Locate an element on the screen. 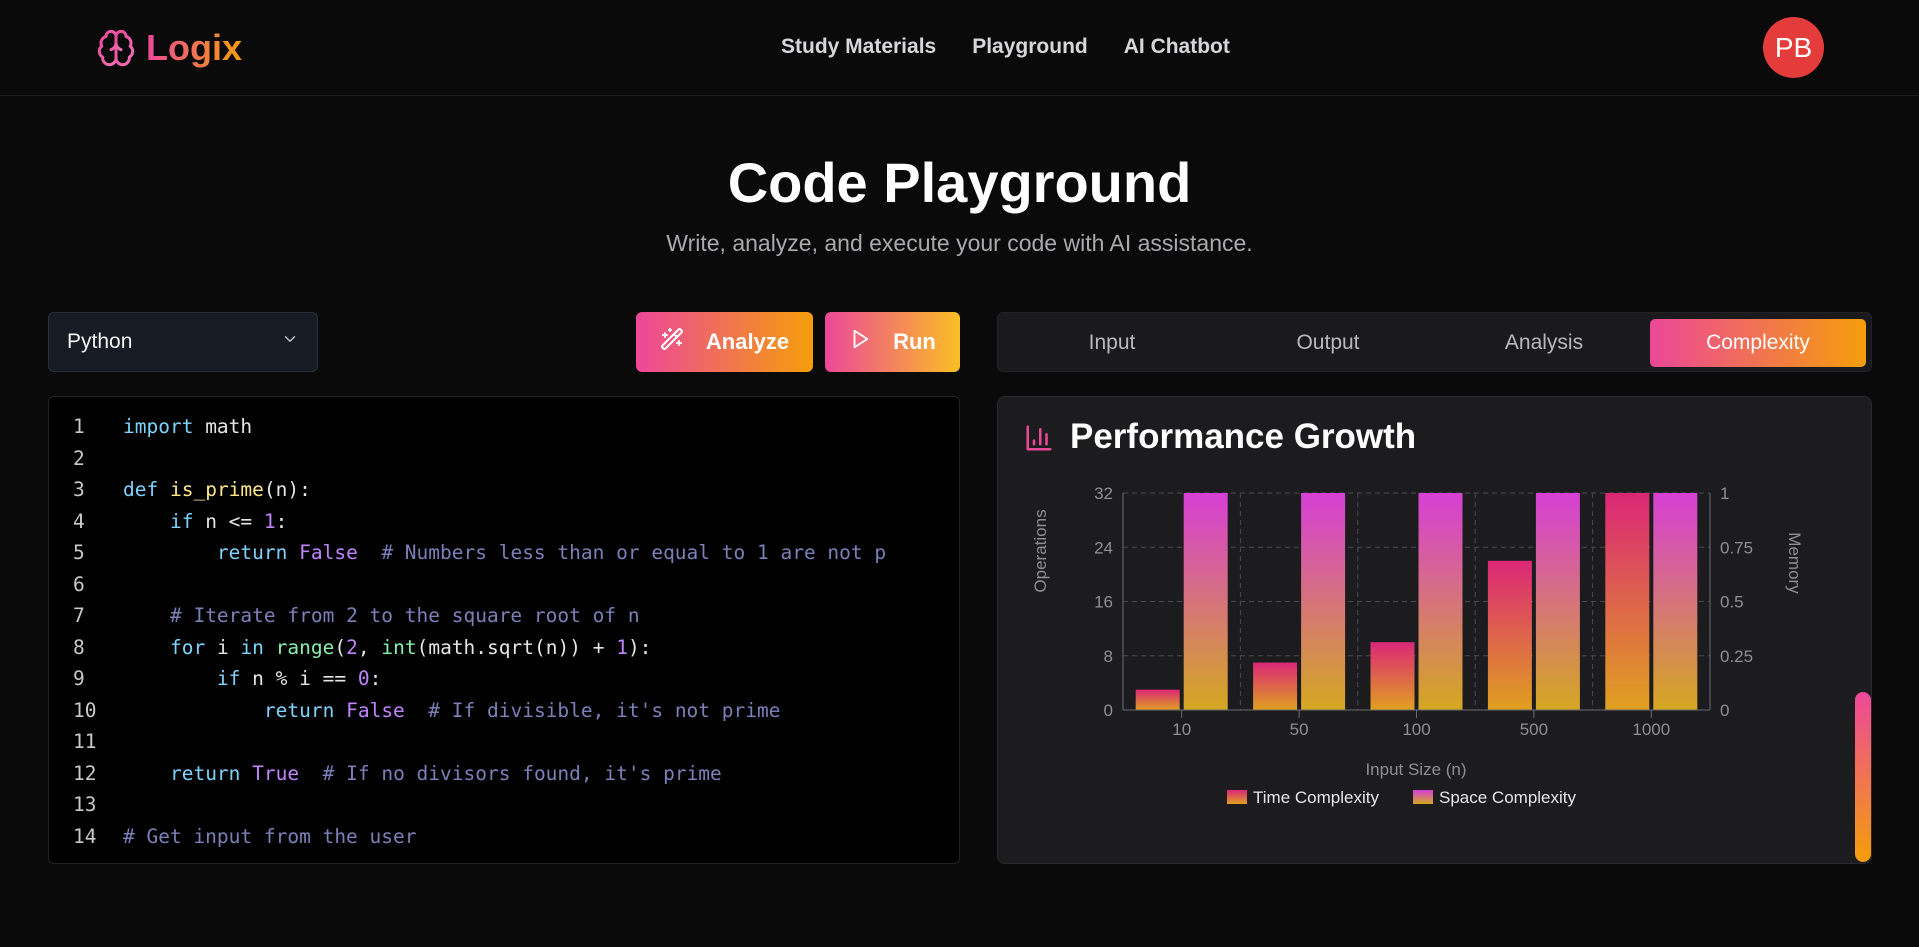 The height and width of the screenshot is (947, 1919). analyze-button-label: Analyze is located at coordinates (747, 341).